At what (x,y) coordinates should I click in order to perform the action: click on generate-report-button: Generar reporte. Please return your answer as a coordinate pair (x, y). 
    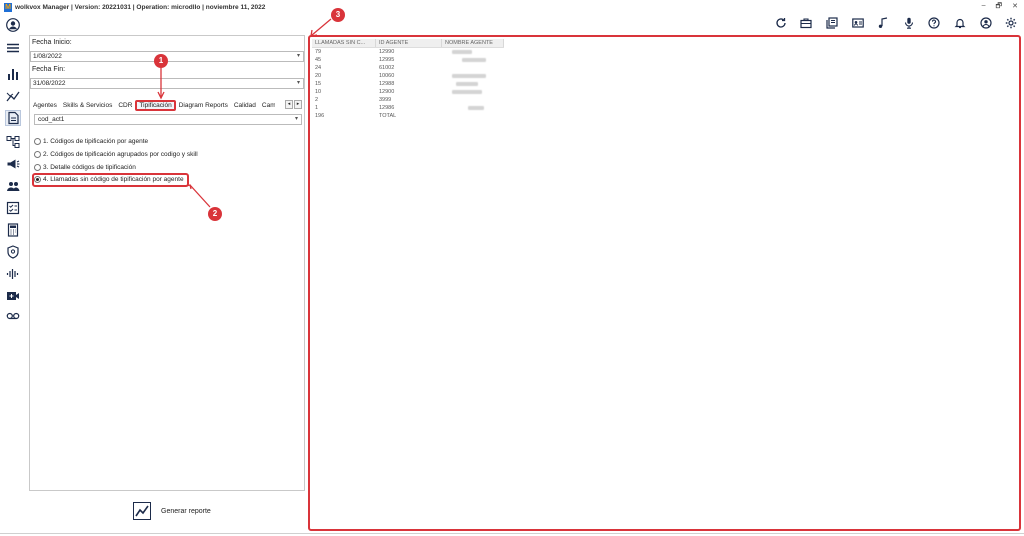
    Looking at the image, I should click on (172, 511).